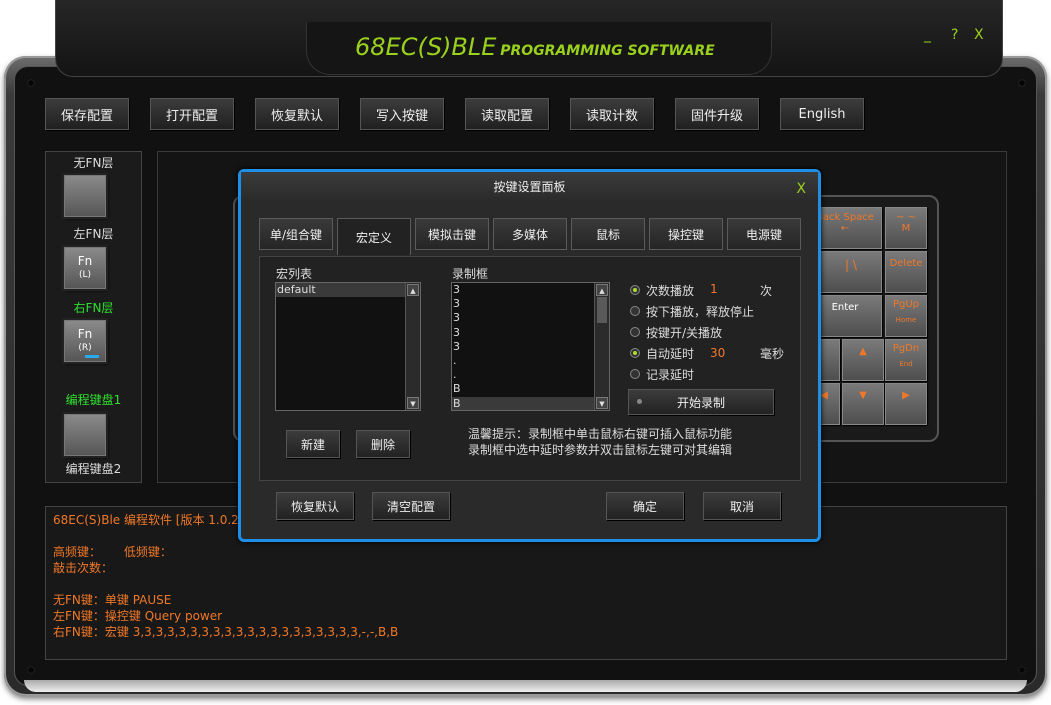  I want to click on tilde-key-sub-label: M, so click(906, 228).